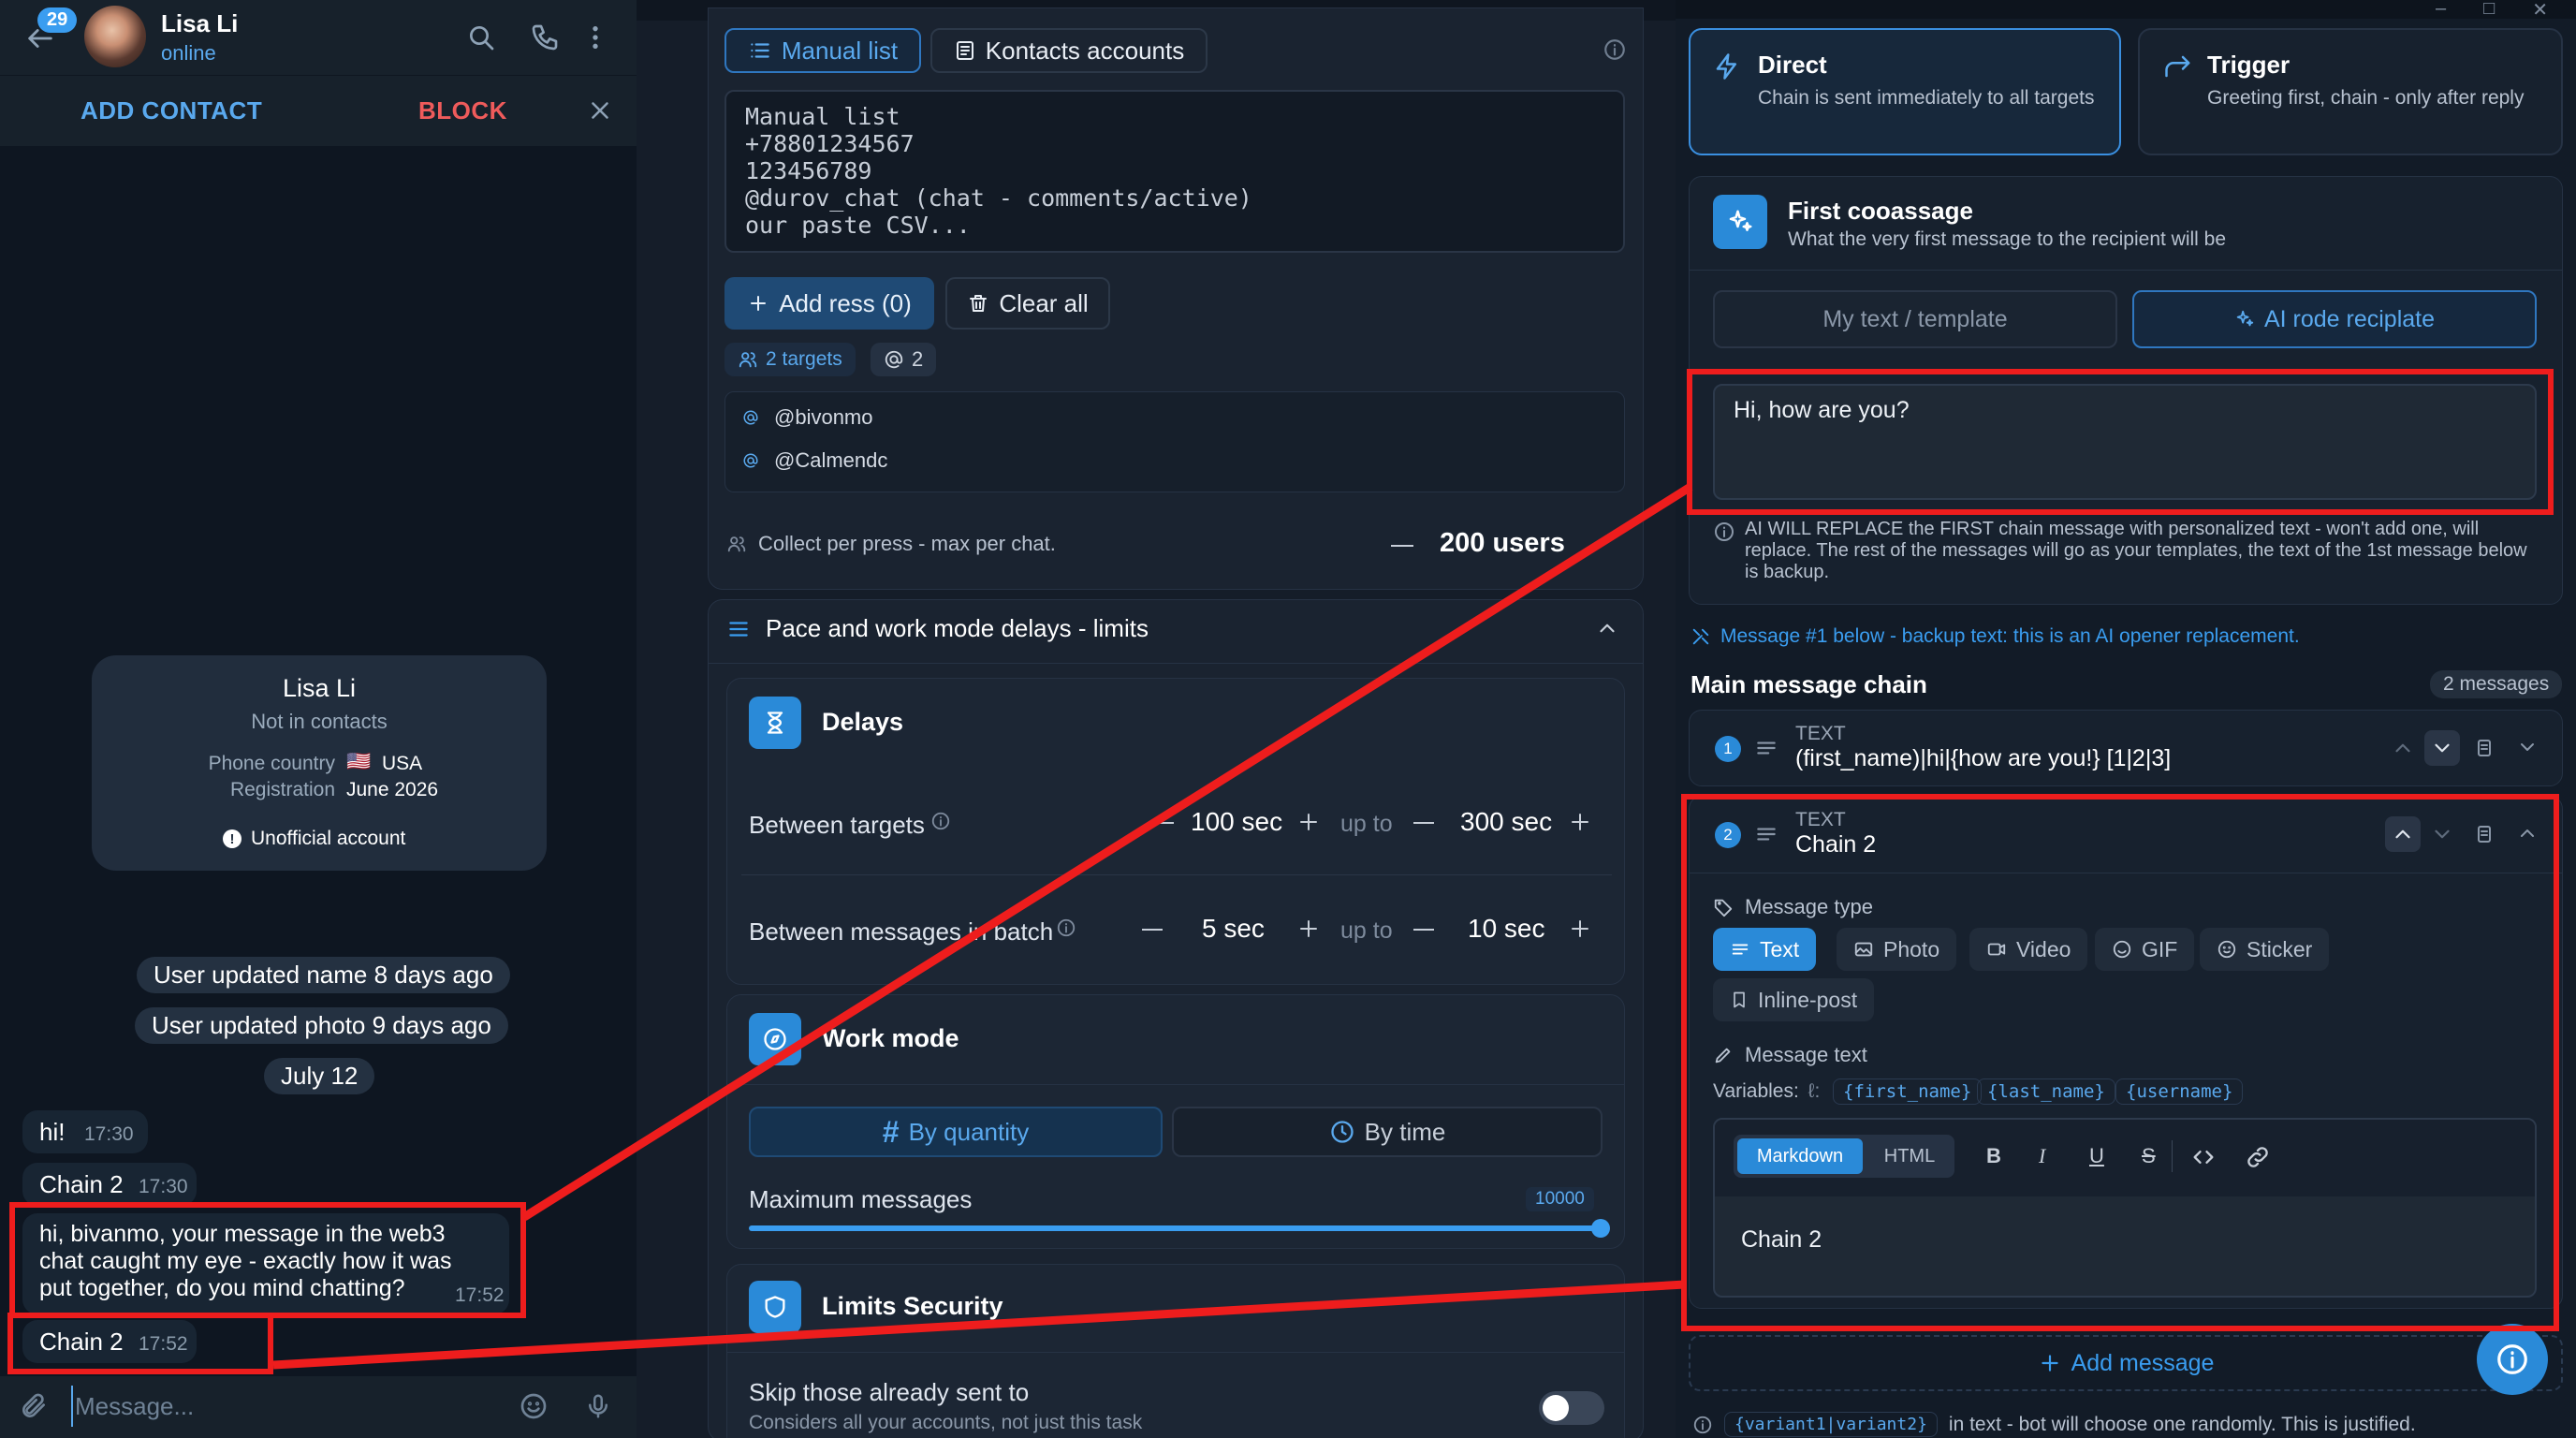  I want to click on between-messages-min: 5 sec, so click(1233, 929).